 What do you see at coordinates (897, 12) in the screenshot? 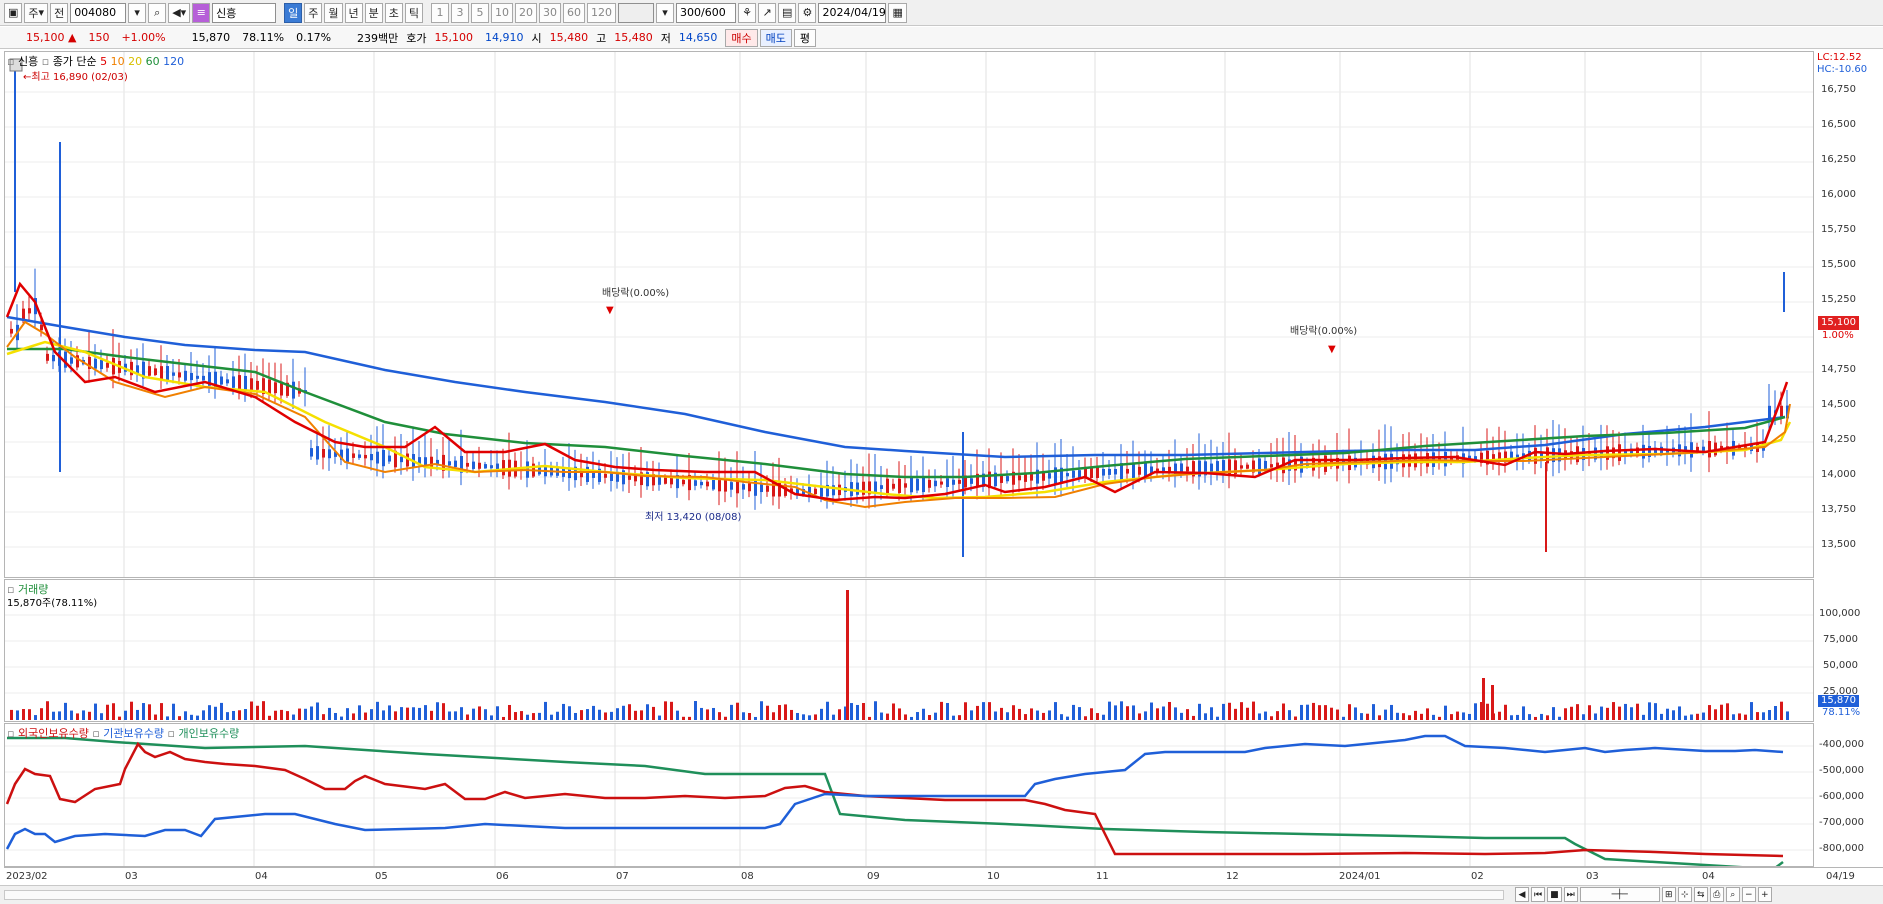
I see `calendar-icon: ▦` at bounding box center [897, 12].